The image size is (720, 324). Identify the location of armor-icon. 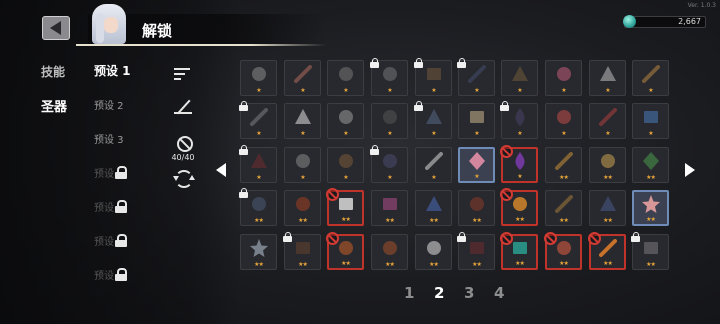
(259, 206).